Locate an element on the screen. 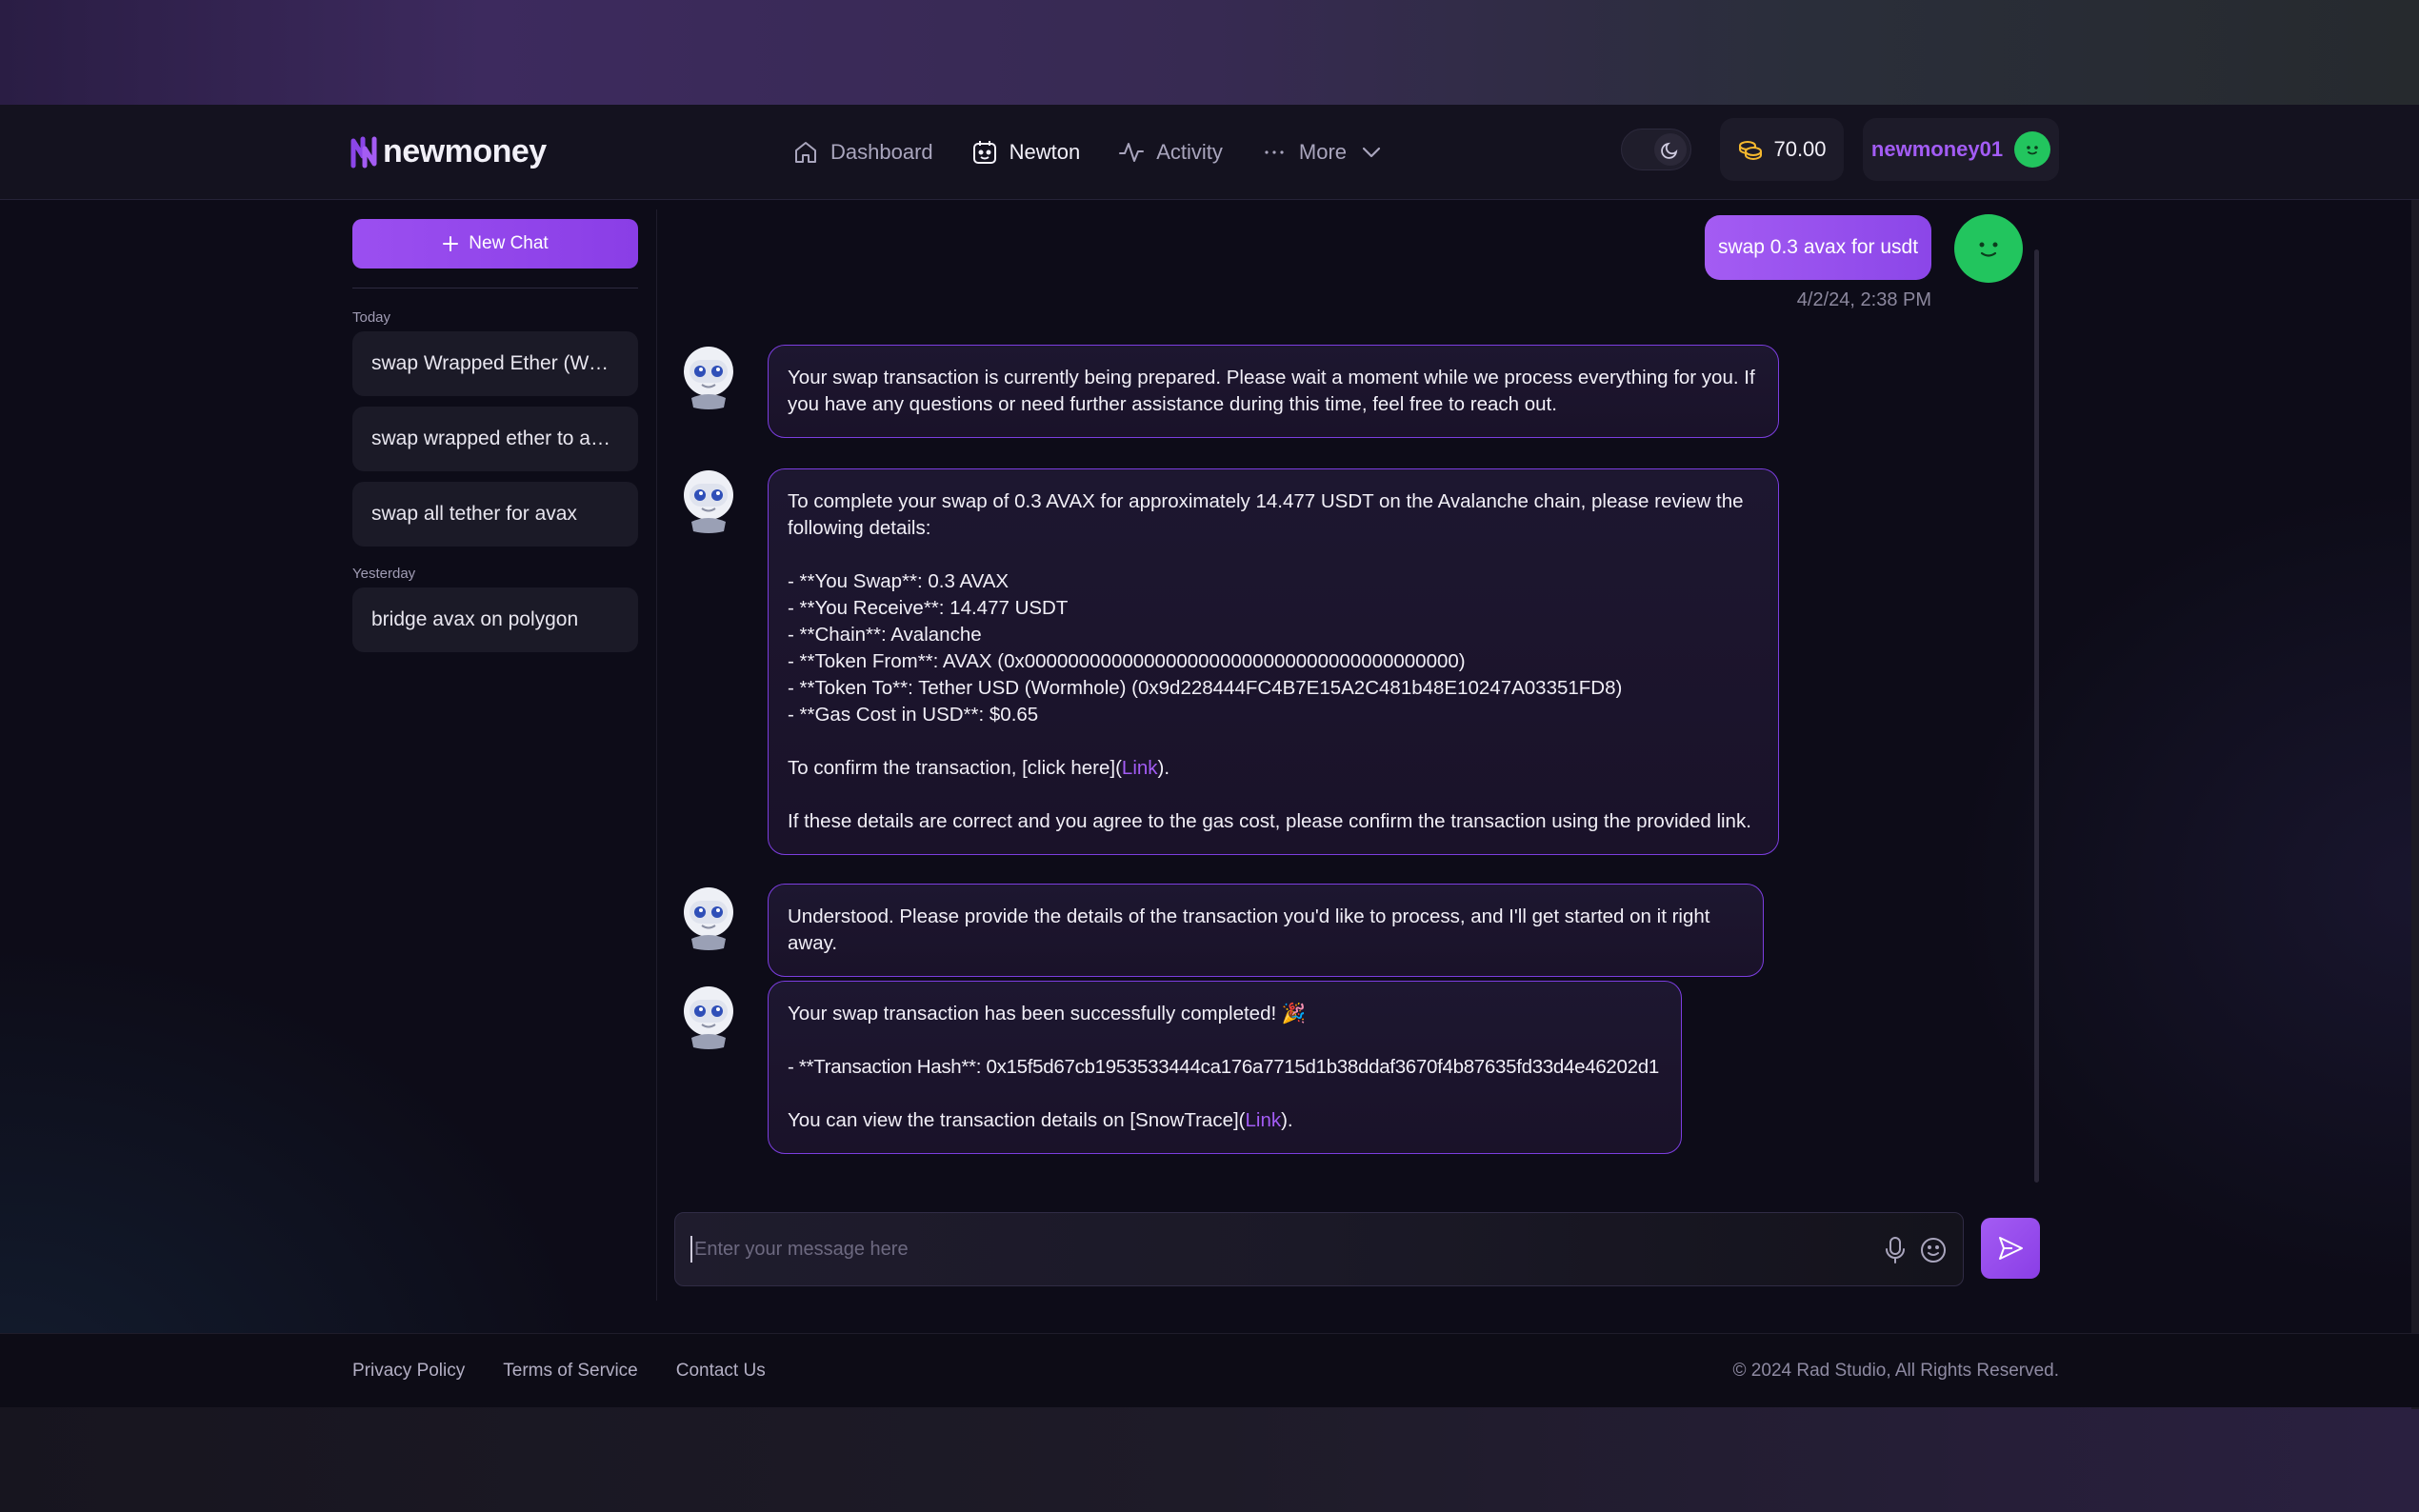 Image resolution: width=2419 pixels, height=1512 pixels. home-icon is located at coordinates (805, 152).